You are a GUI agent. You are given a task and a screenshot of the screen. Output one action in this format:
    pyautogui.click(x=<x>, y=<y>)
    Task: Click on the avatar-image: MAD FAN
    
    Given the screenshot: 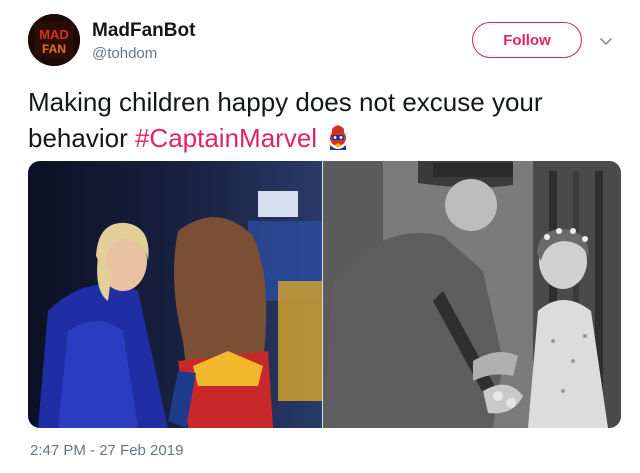 What is the action you would take?
    pyautogui.click(x=54, y=40)
    